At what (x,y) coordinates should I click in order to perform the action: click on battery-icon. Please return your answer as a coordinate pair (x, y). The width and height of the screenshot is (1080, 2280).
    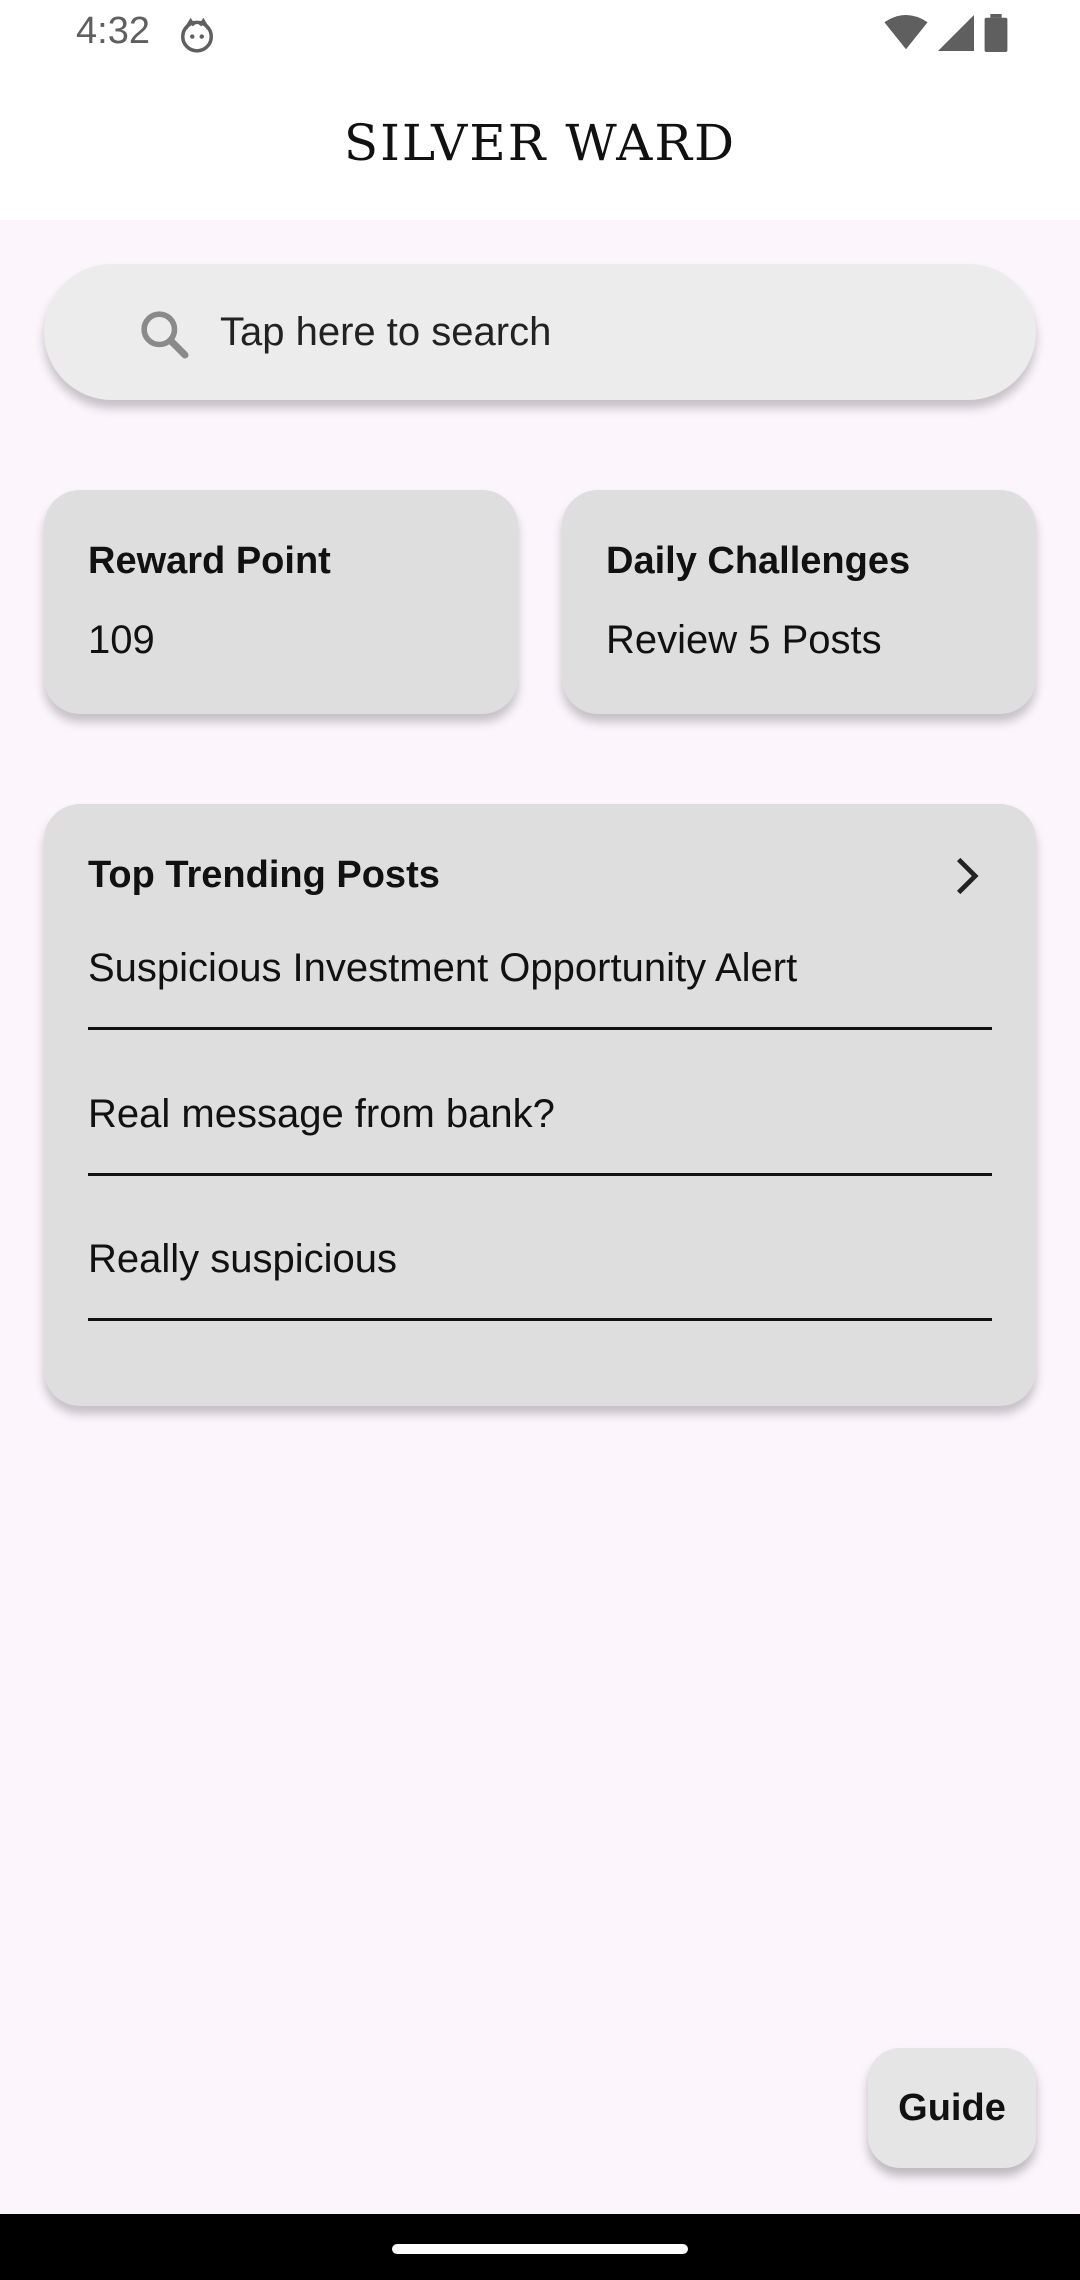
    Looking at the image, I should click on (996, 33).